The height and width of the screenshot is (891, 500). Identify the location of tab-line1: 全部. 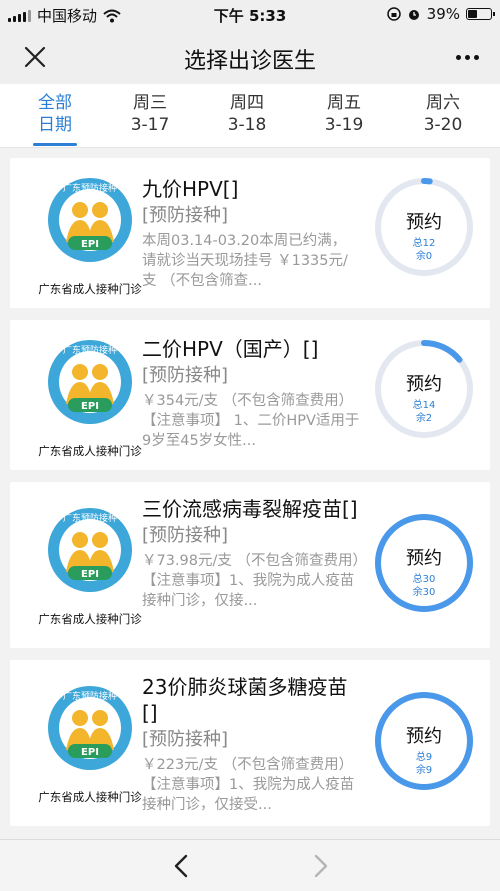
(55, 103).